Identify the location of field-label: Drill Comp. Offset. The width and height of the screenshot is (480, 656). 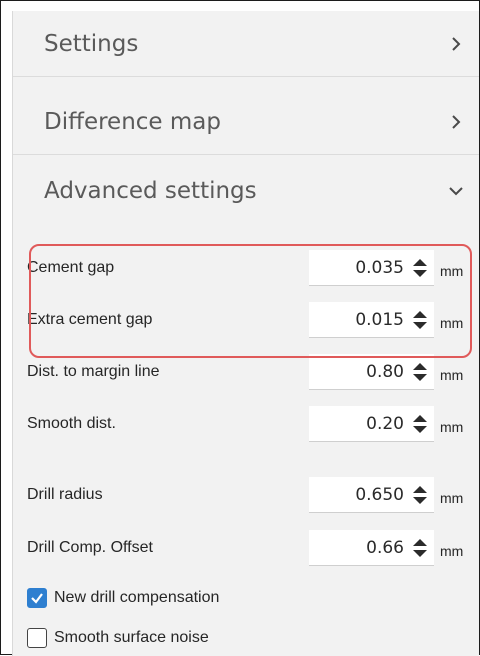
(90, 547).